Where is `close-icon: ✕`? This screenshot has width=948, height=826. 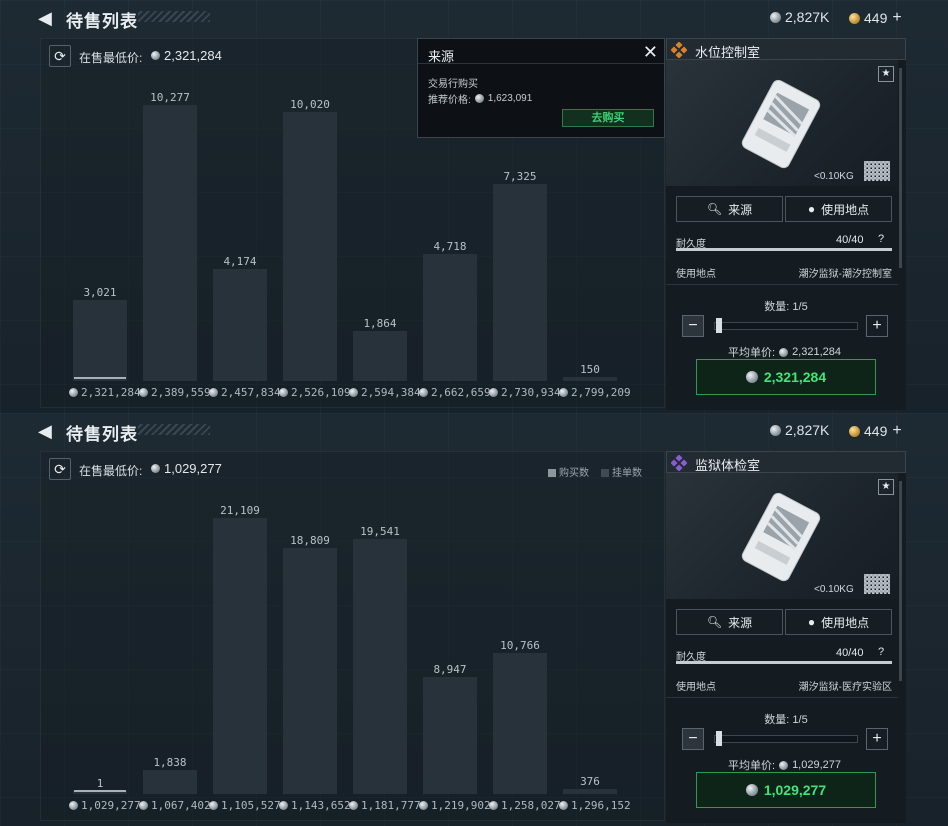 close-icon: ✕ is located at coordinates (650, 52).